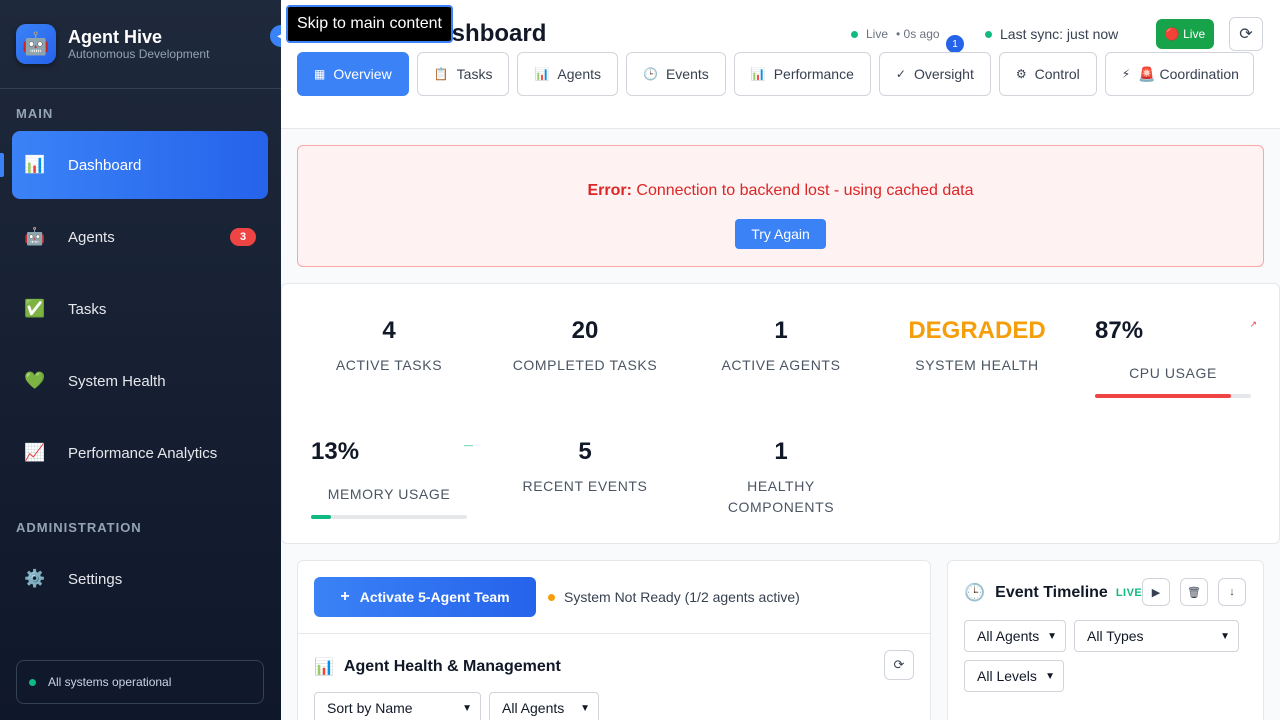 Image resolution: width=1280 pixels, height=720 pixels. What do you see at coordinates (320, 74) in the screenshot?
I see `grid-icon: ▦` at bounding box center [320, 74].